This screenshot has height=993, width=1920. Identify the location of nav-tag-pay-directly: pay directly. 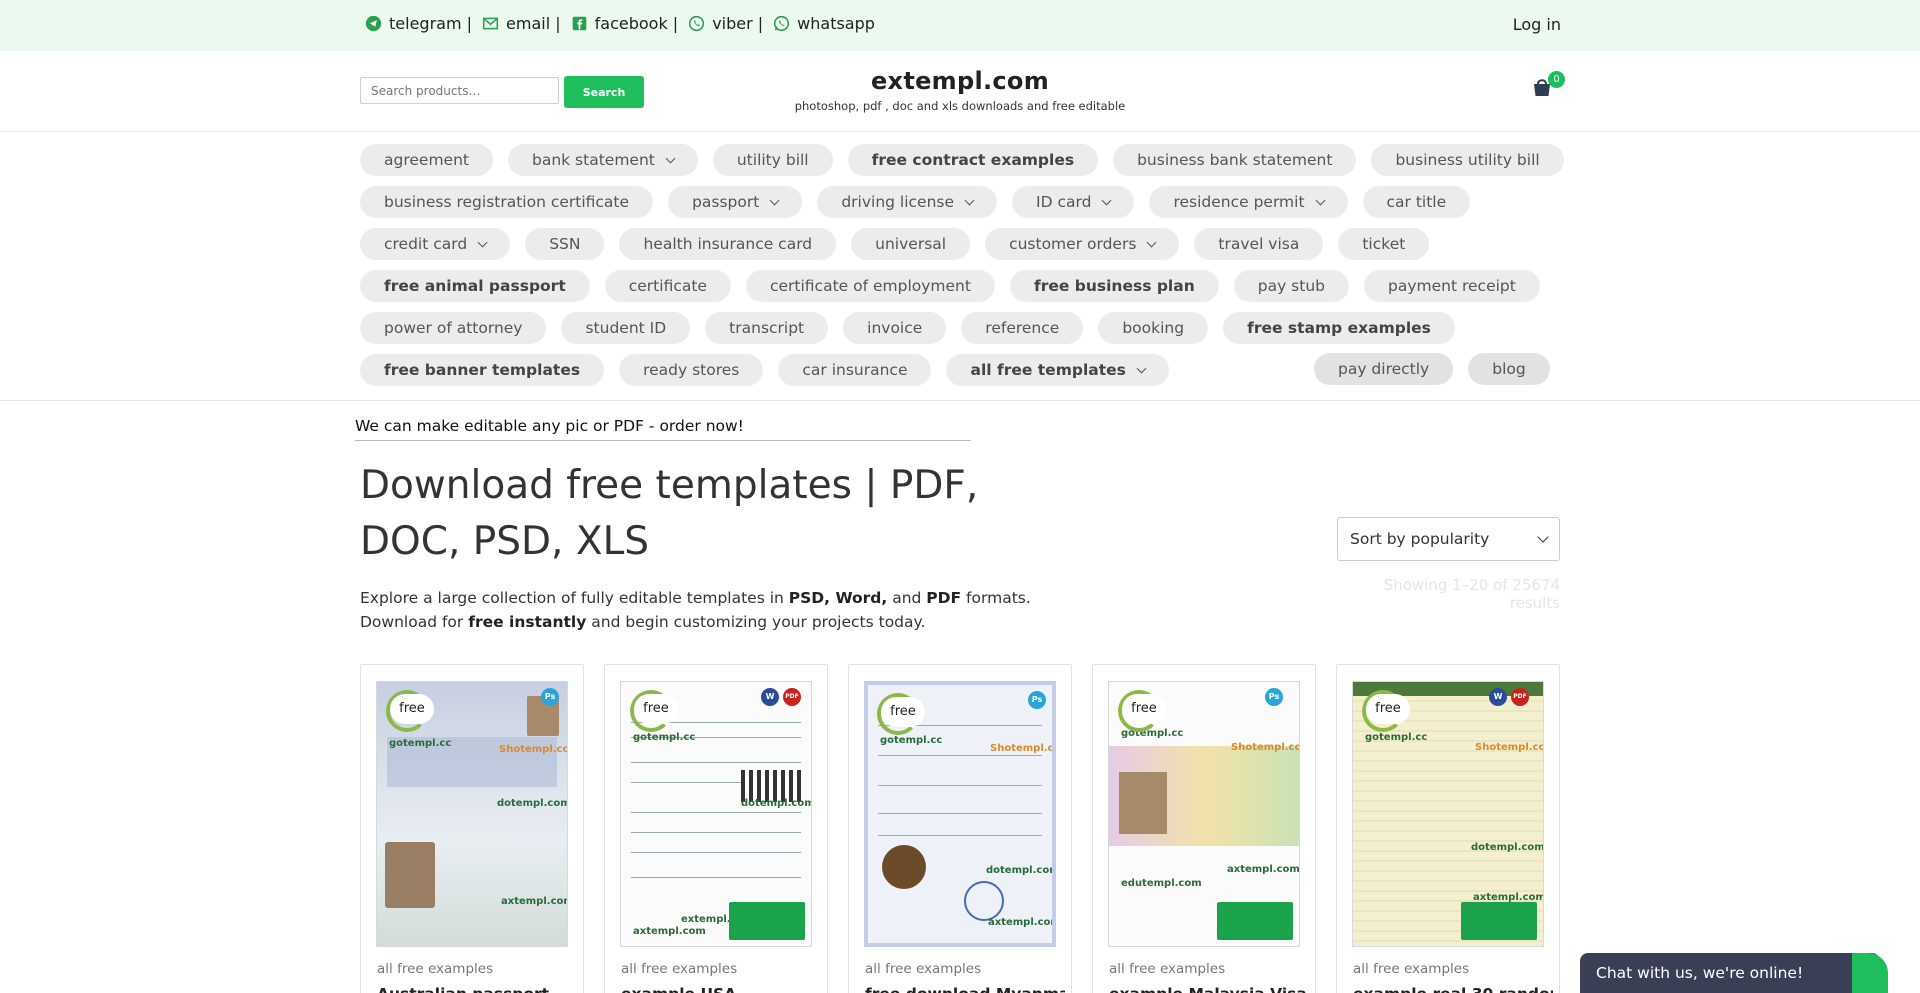
(1384, 369).